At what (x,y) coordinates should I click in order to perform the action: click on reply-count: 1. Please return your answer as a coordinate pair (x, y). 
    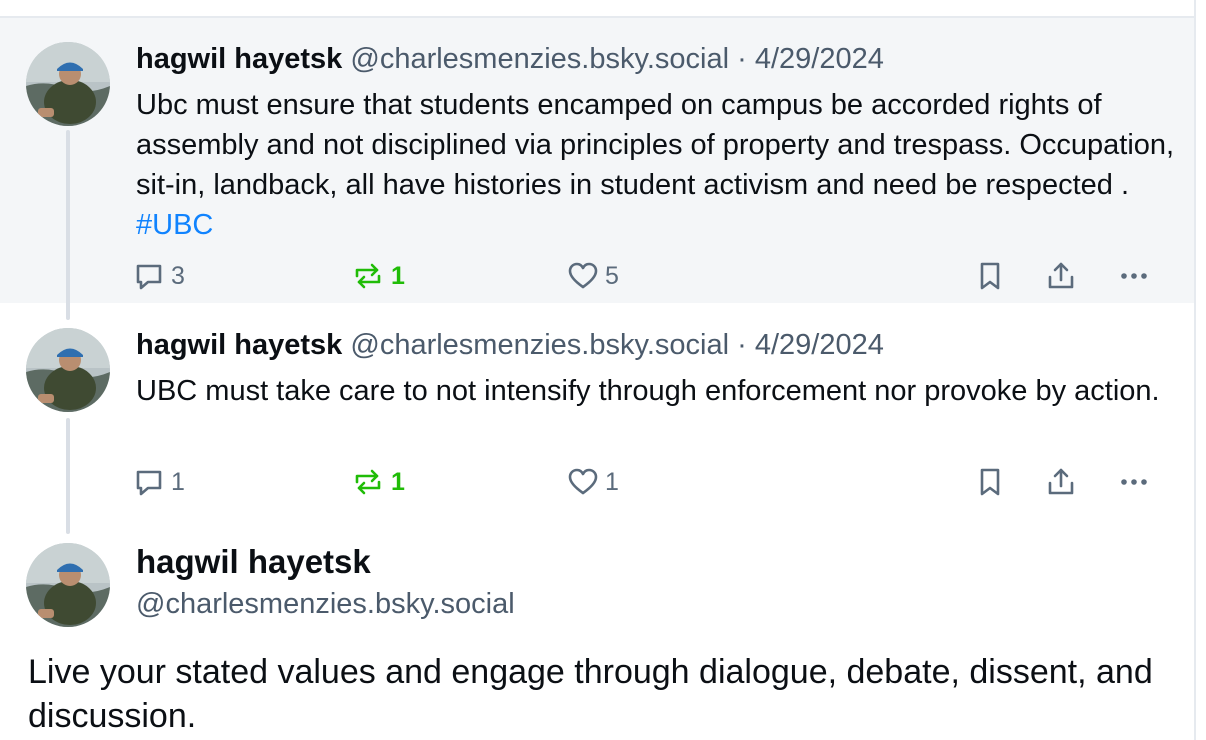
    Looking at the image, I should click on (178, 481).